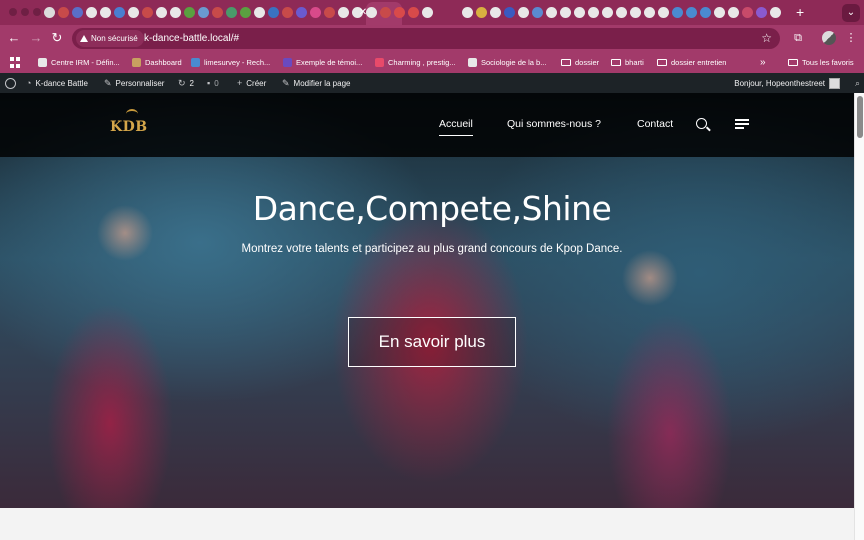 The width and height of the screenshot is (864, 540). What do you see at coordinates (701, 123) in the screenshot?
I see `search-icon` at bounding box center [701, 123].